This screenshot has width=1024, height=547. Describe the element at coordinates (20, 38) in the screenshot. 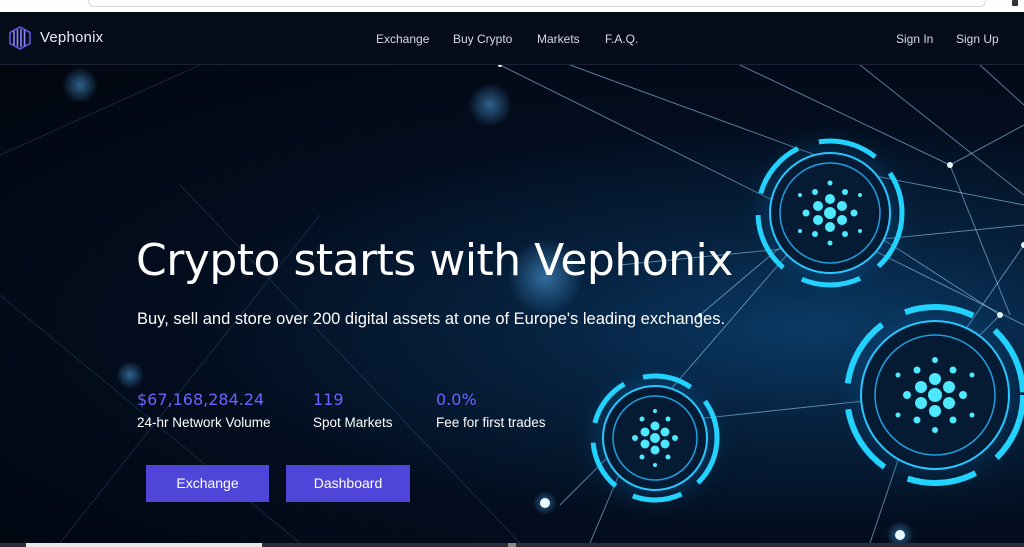

I see `vephonix-logo-icon` at that location.